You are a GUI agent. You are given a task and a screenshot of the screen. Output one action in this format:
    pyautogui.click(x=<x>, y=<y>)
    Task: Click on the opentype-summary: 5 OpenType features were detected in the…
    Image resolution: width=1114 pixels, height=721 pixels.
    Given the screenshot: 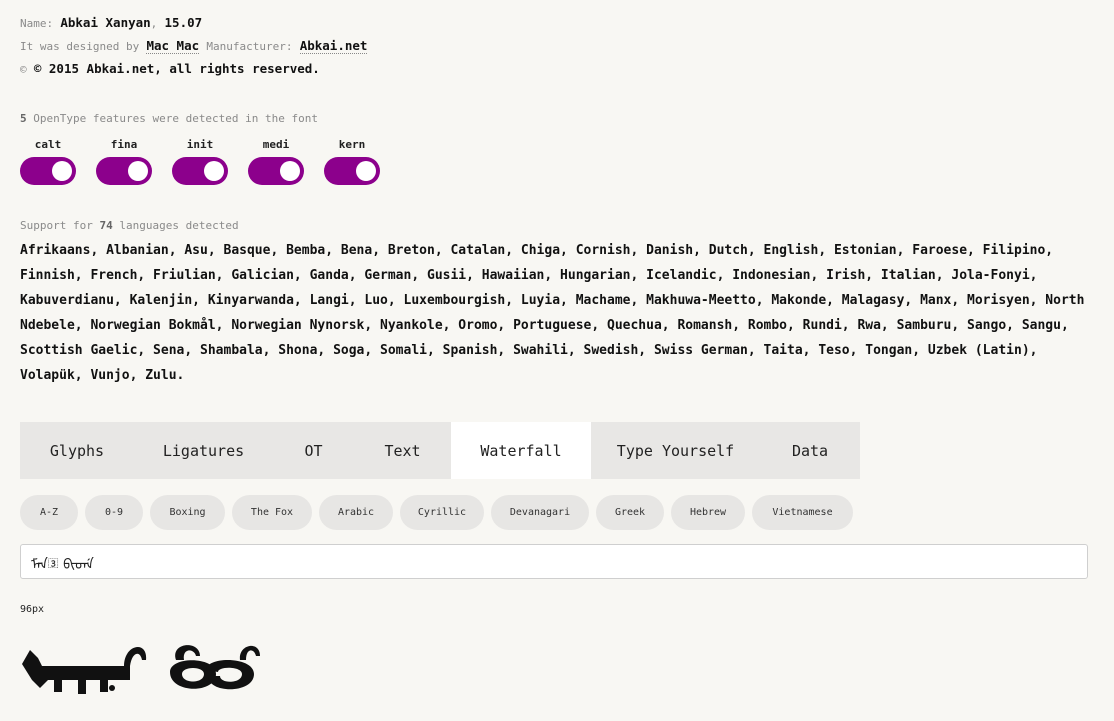 What is the action you would take?
    pyautogui.click(x=169, y=118)
    